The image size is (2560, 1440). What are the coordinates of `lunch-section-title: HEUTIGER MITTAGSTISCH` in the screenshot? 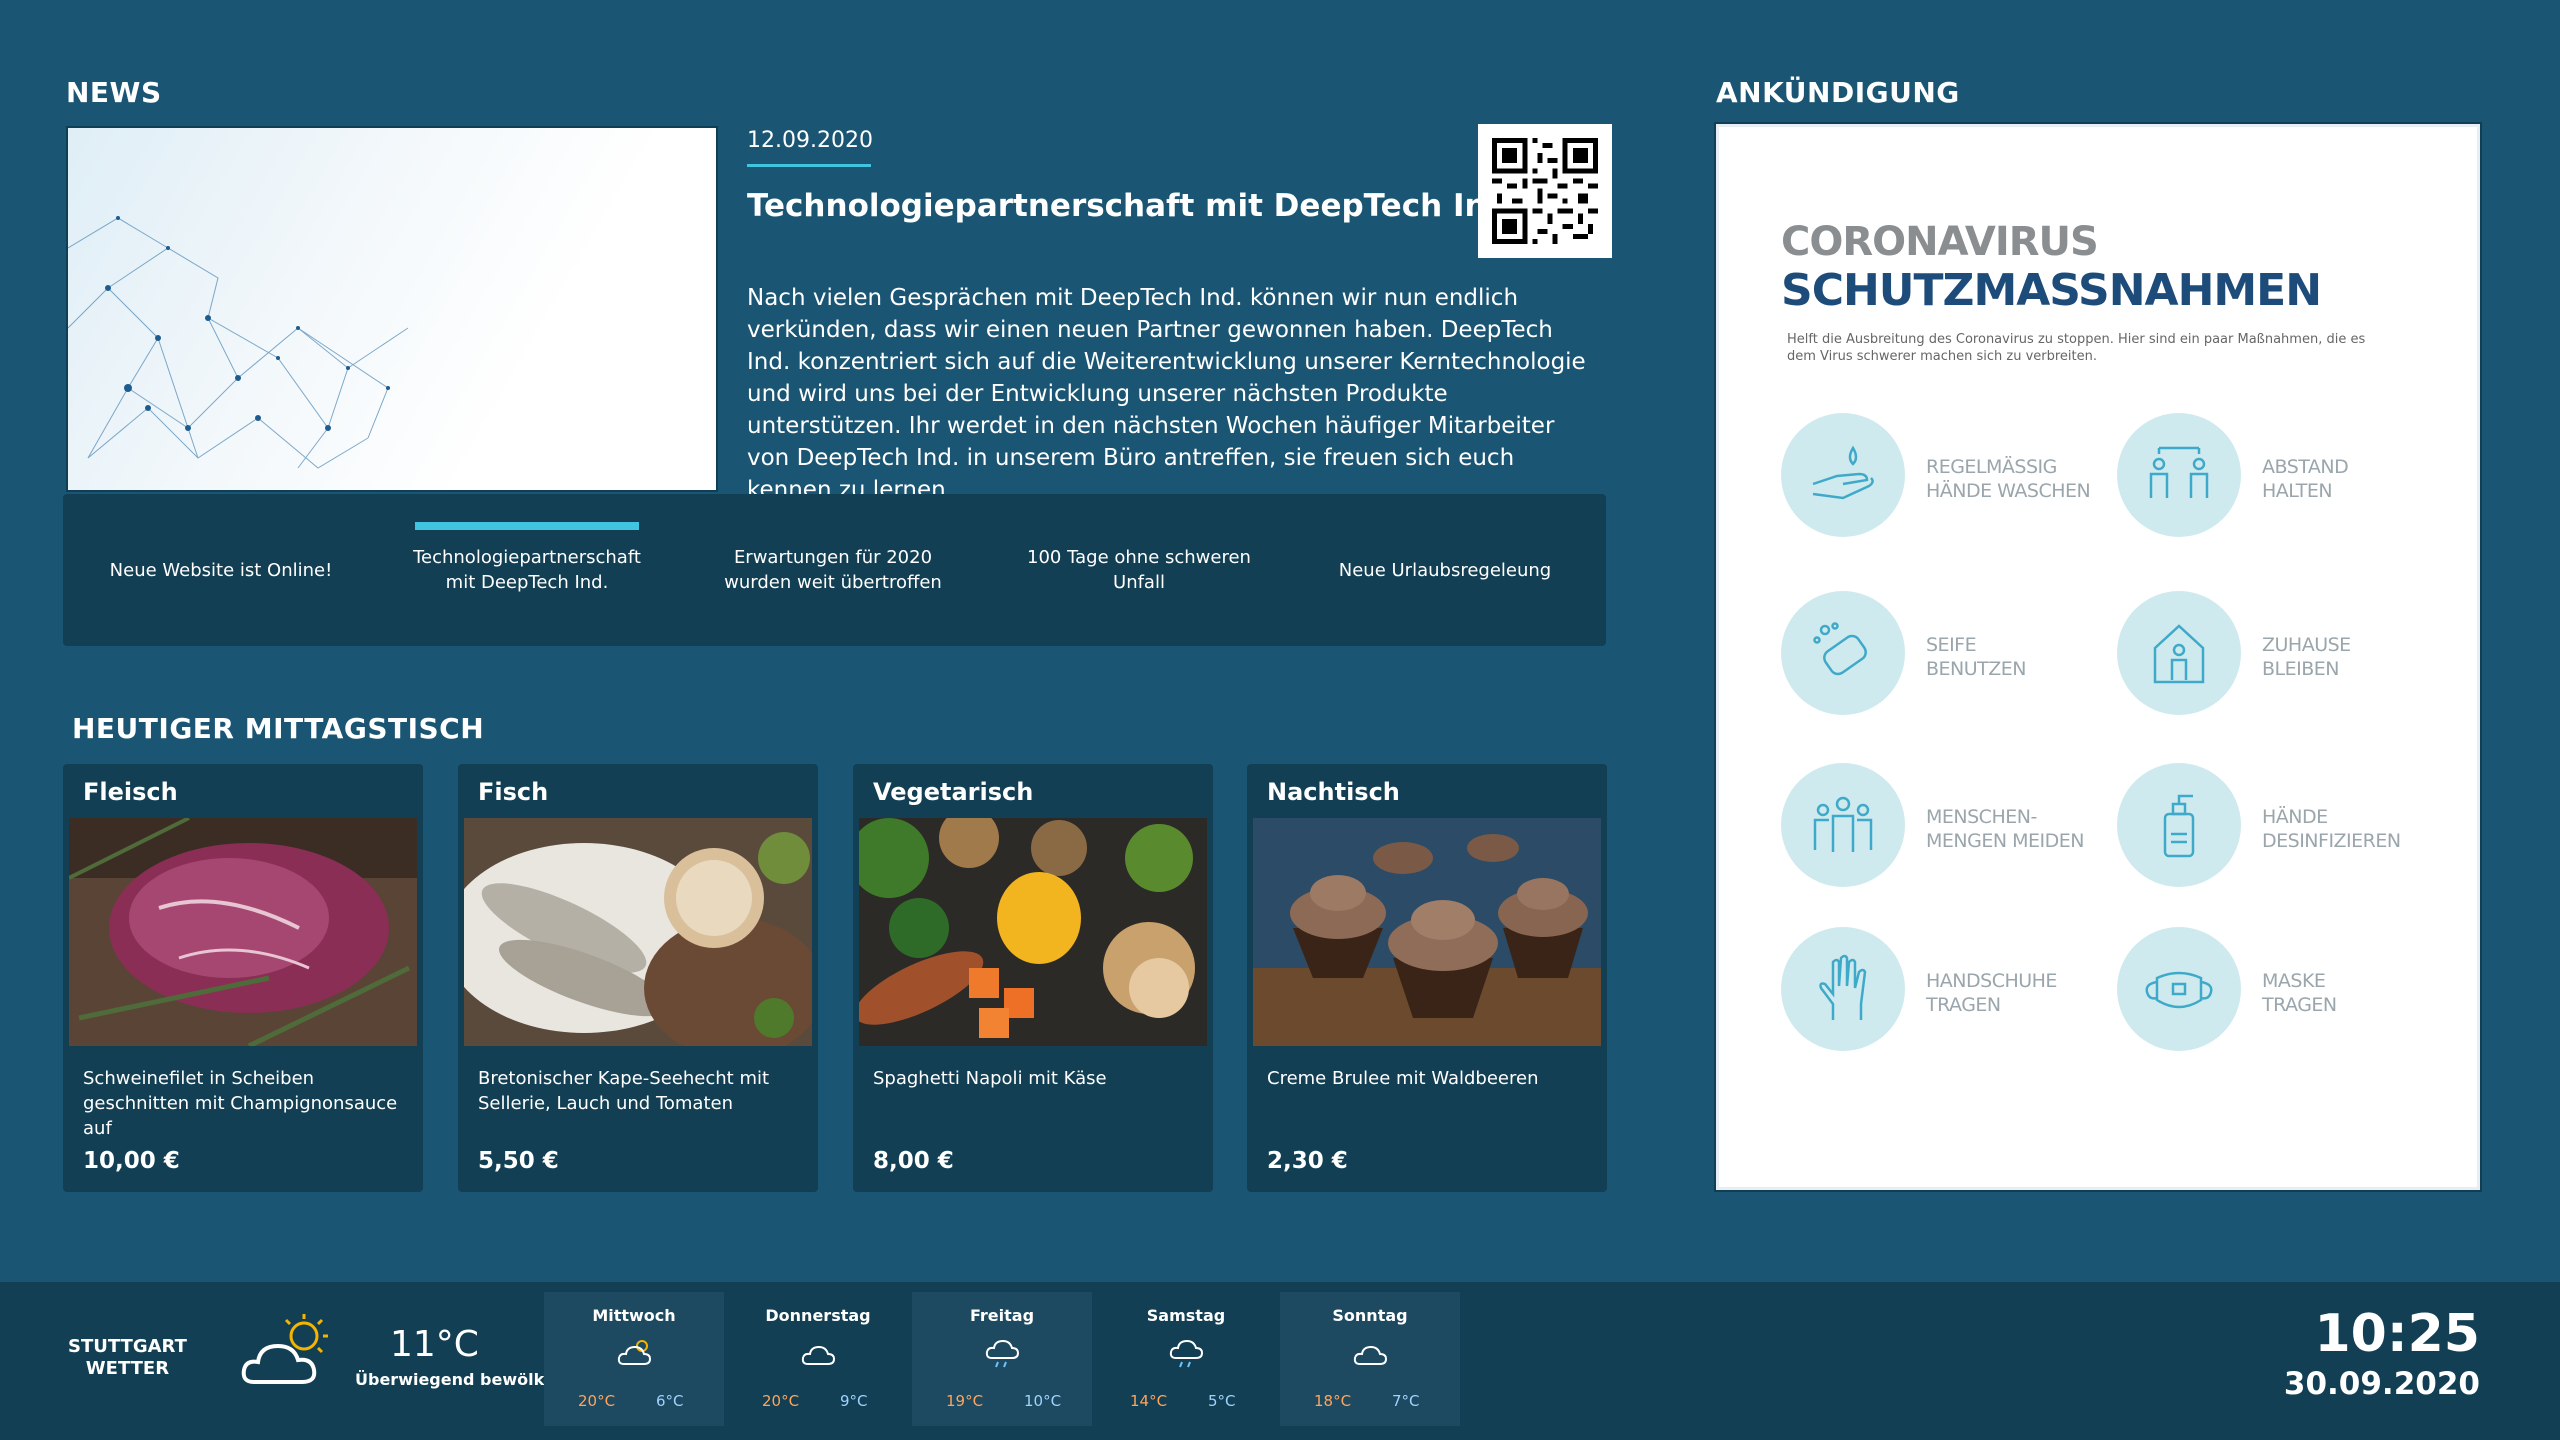 It's located at (278, 728).